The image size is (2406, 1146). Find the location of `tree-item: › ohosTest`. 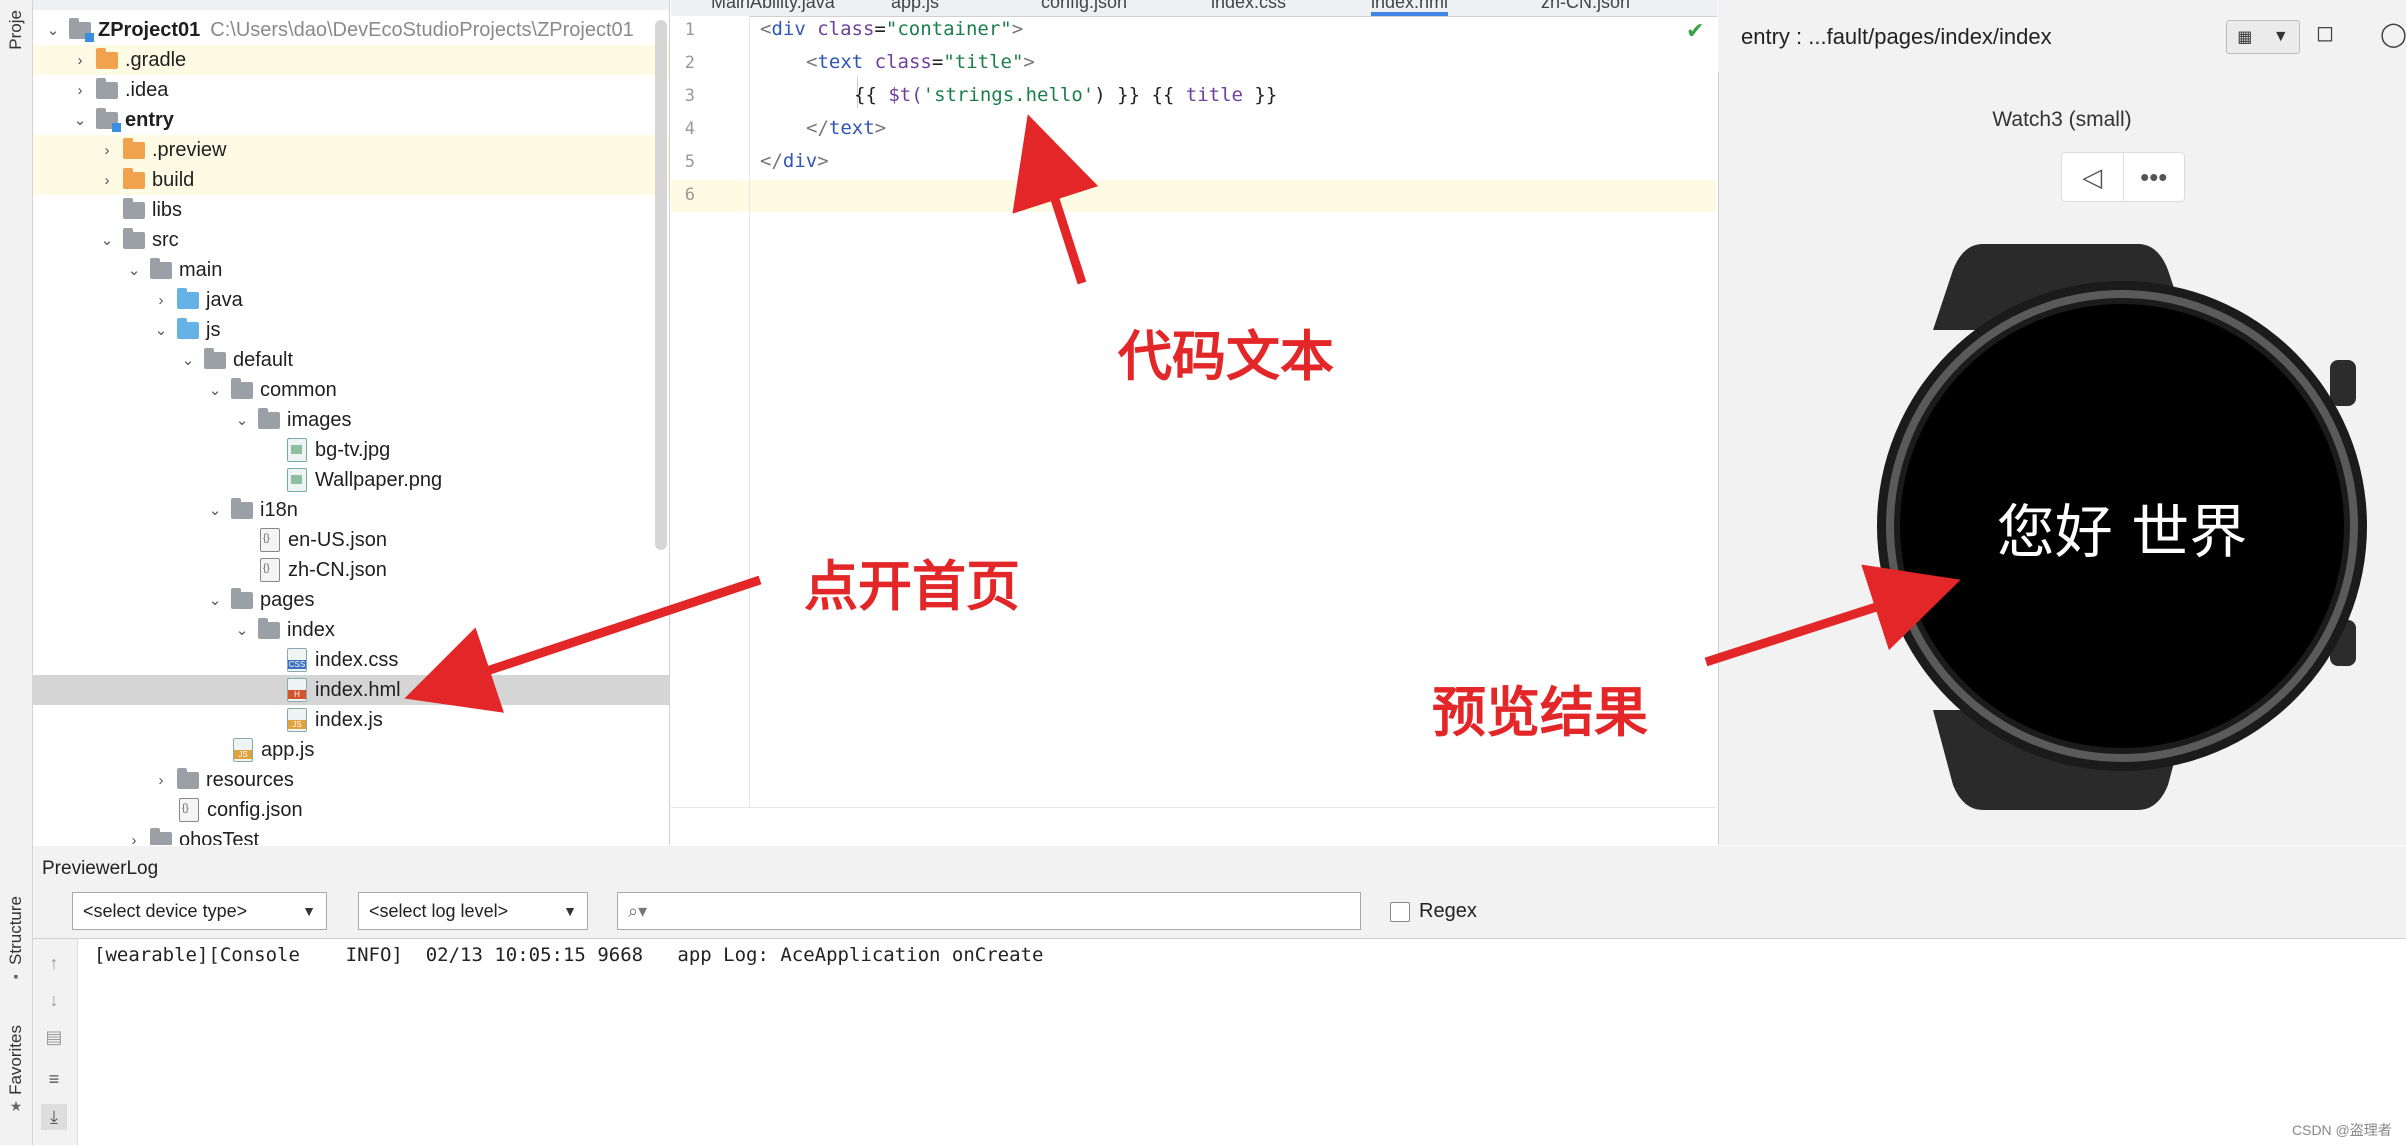

tree-item: › ohosTest is located at coordinates (351, 835).